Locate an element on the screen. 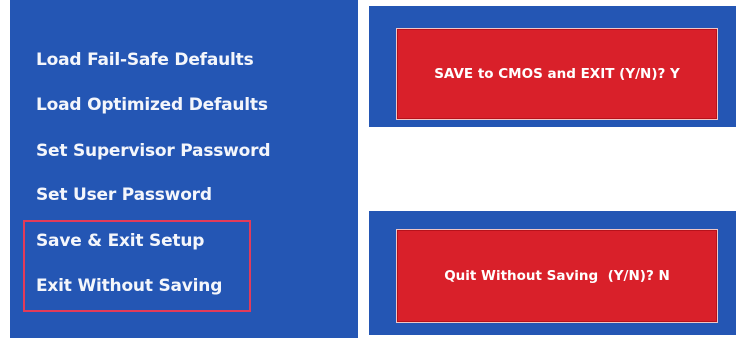 The height and width of the screenshot is (338, 736). menu-item-set-user-password: Set User Password is located at coordinates (124, 195).